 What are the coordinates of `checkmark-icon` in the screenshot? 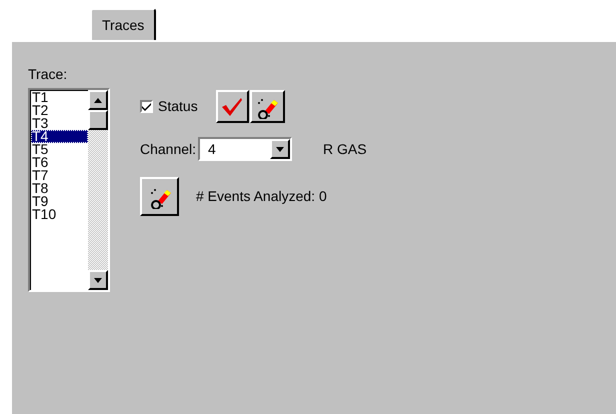 It's located at (232, 106).